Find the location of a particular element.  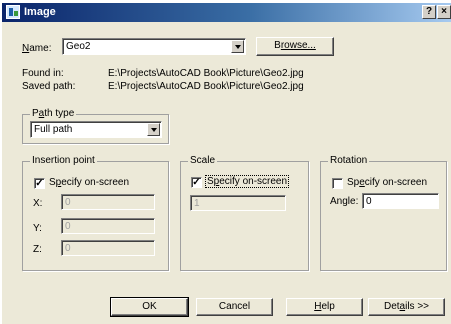

details-button: Details >> is located at coordinates (406, 307).